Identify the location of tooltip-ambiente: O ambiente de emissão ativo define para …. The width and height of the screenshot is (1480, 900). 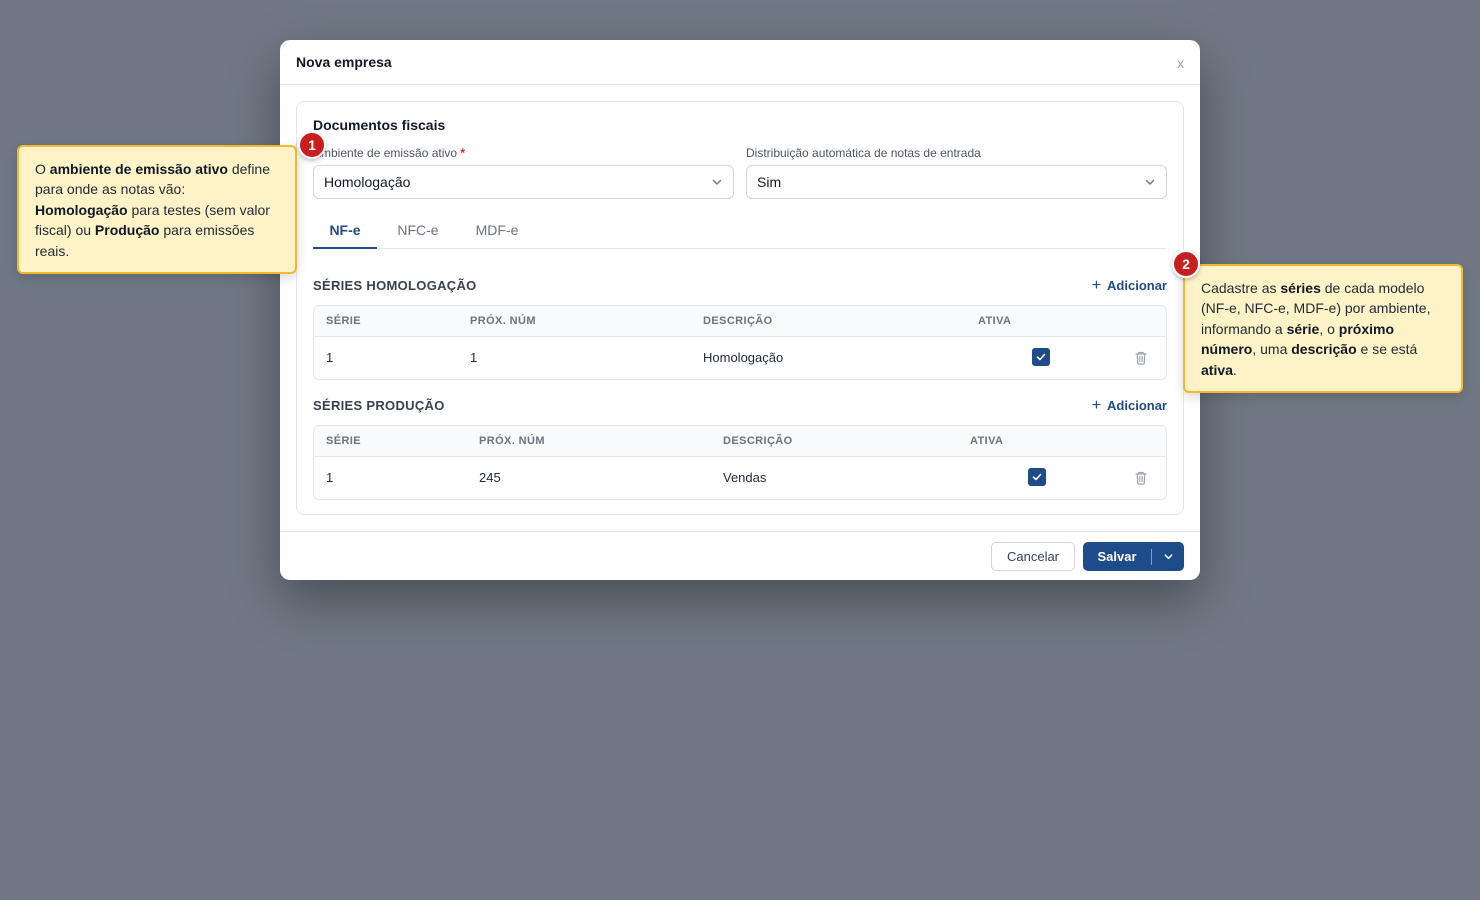
(157, 209).